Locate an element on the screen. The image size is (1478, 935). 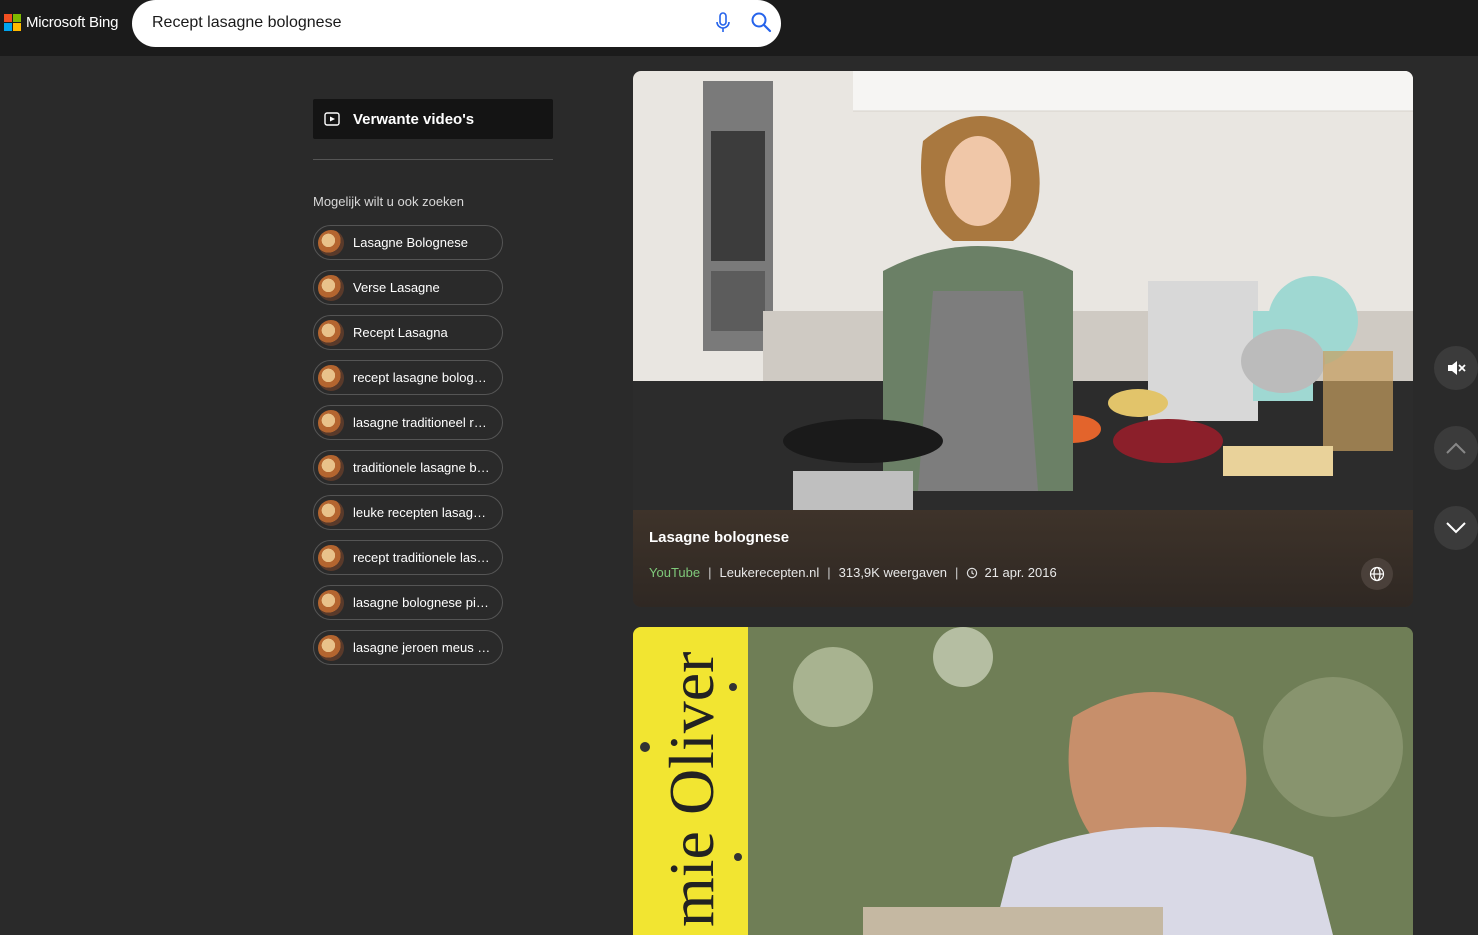
video-views: 313,9K weergaven is located at coordinates (893, 572).